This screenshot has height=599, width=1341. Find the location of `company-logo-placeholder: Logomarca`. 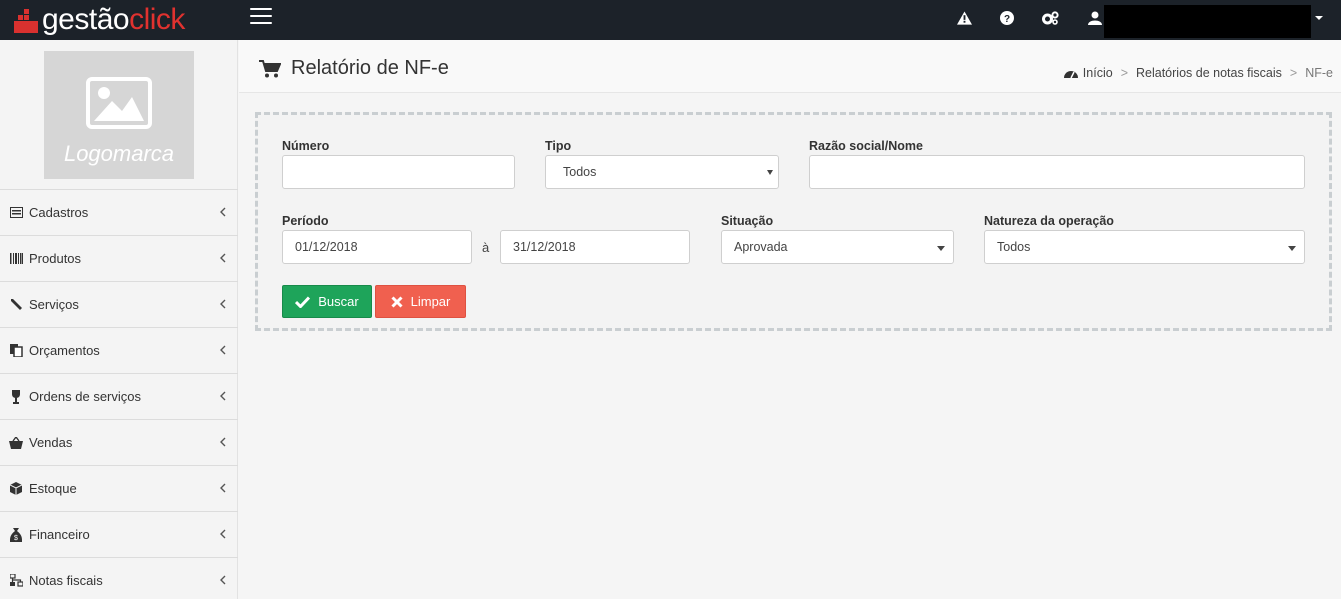

company-logo-placeholder: Logomarca is located at coordinates (119, 115).